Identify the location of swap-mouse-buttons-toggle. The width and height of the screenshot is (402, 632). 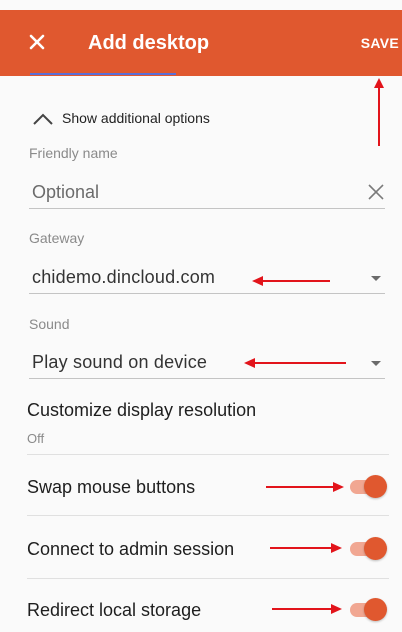
(369, 486).